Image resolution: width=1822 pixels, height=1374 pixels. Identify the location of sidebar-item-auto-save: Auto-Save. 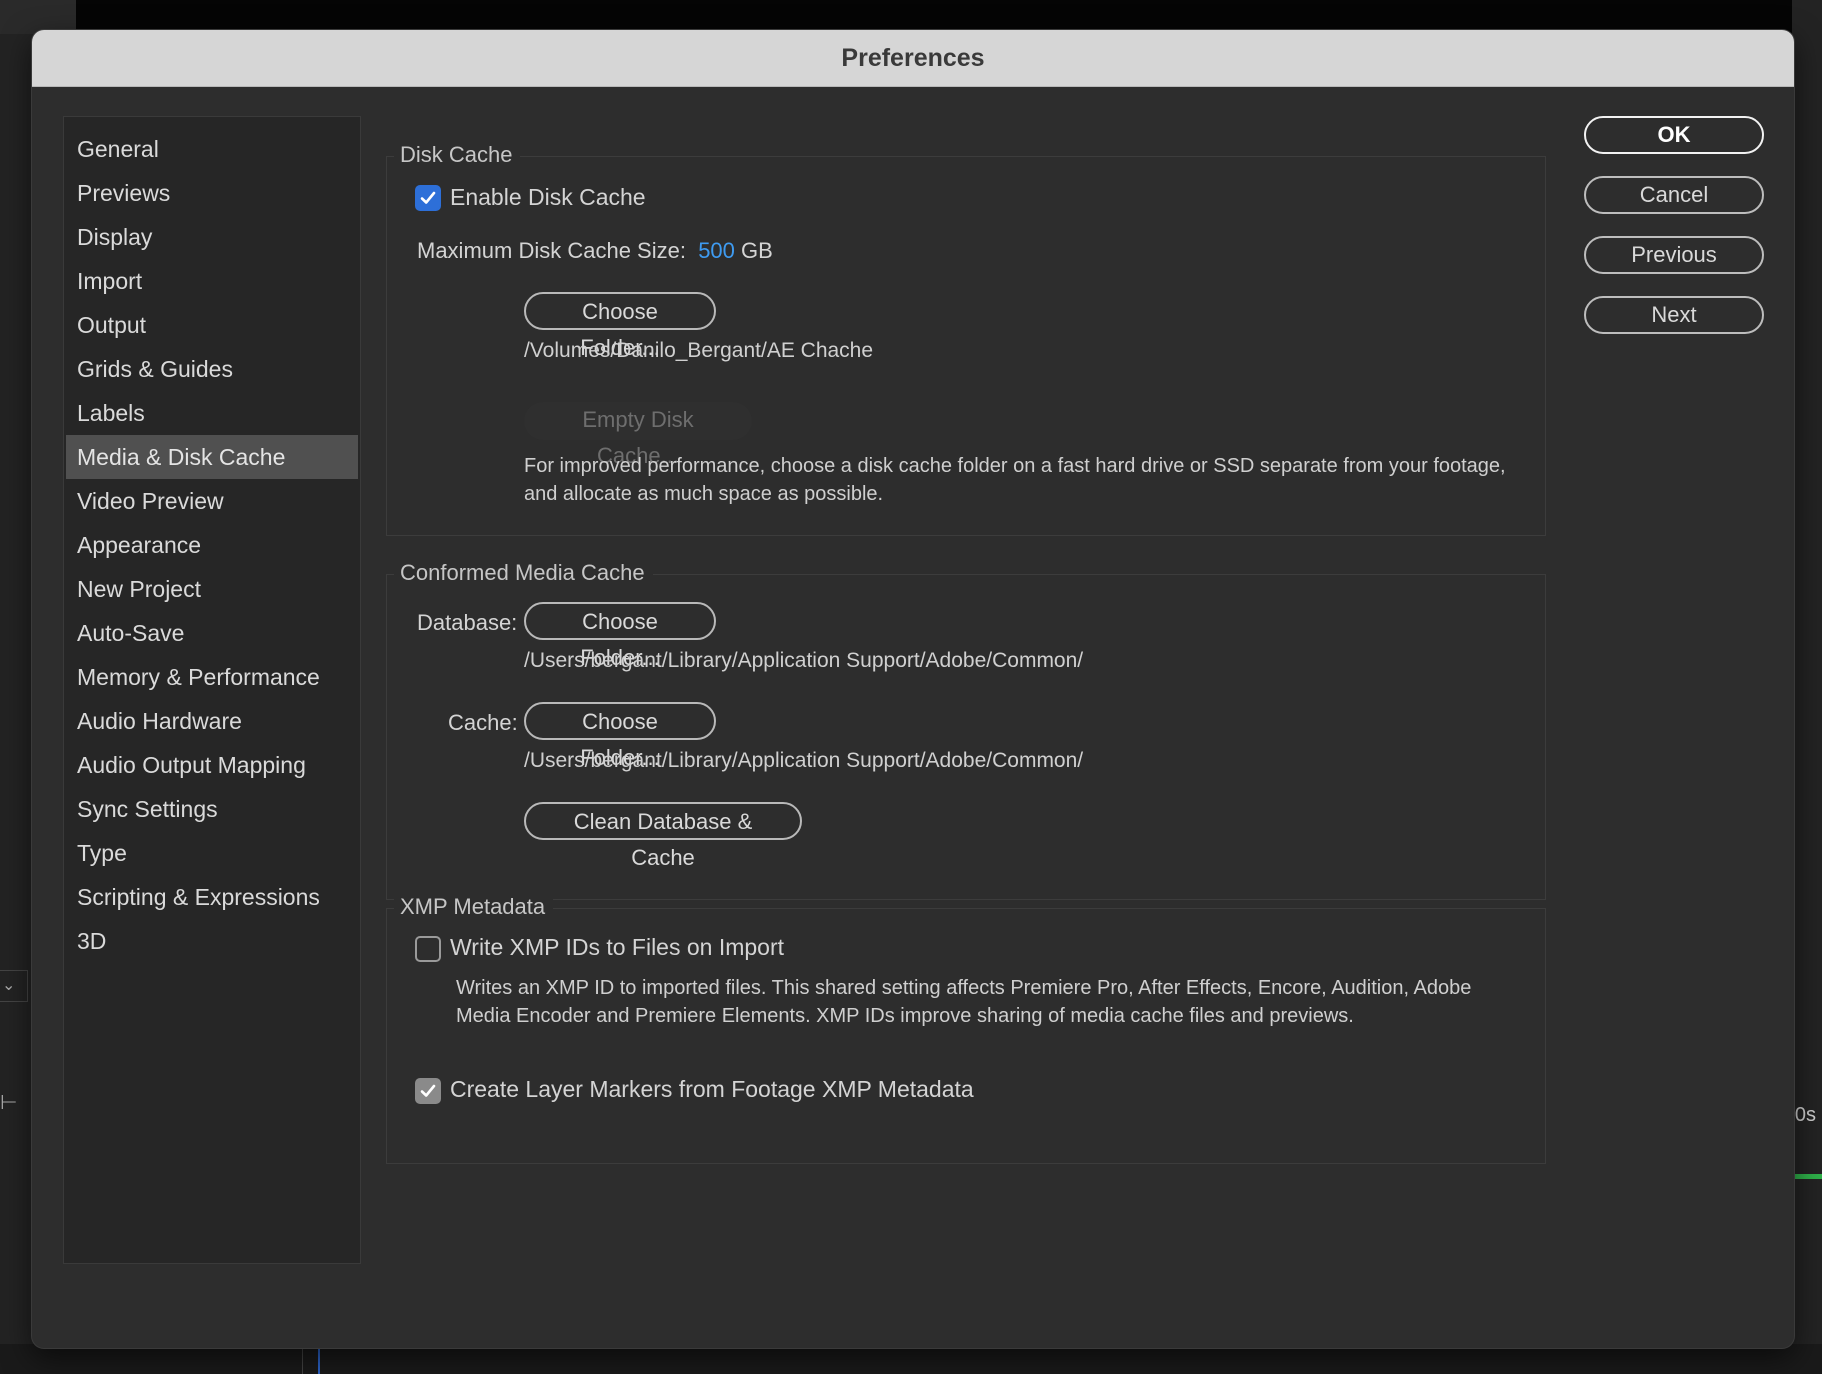
(212, 633).